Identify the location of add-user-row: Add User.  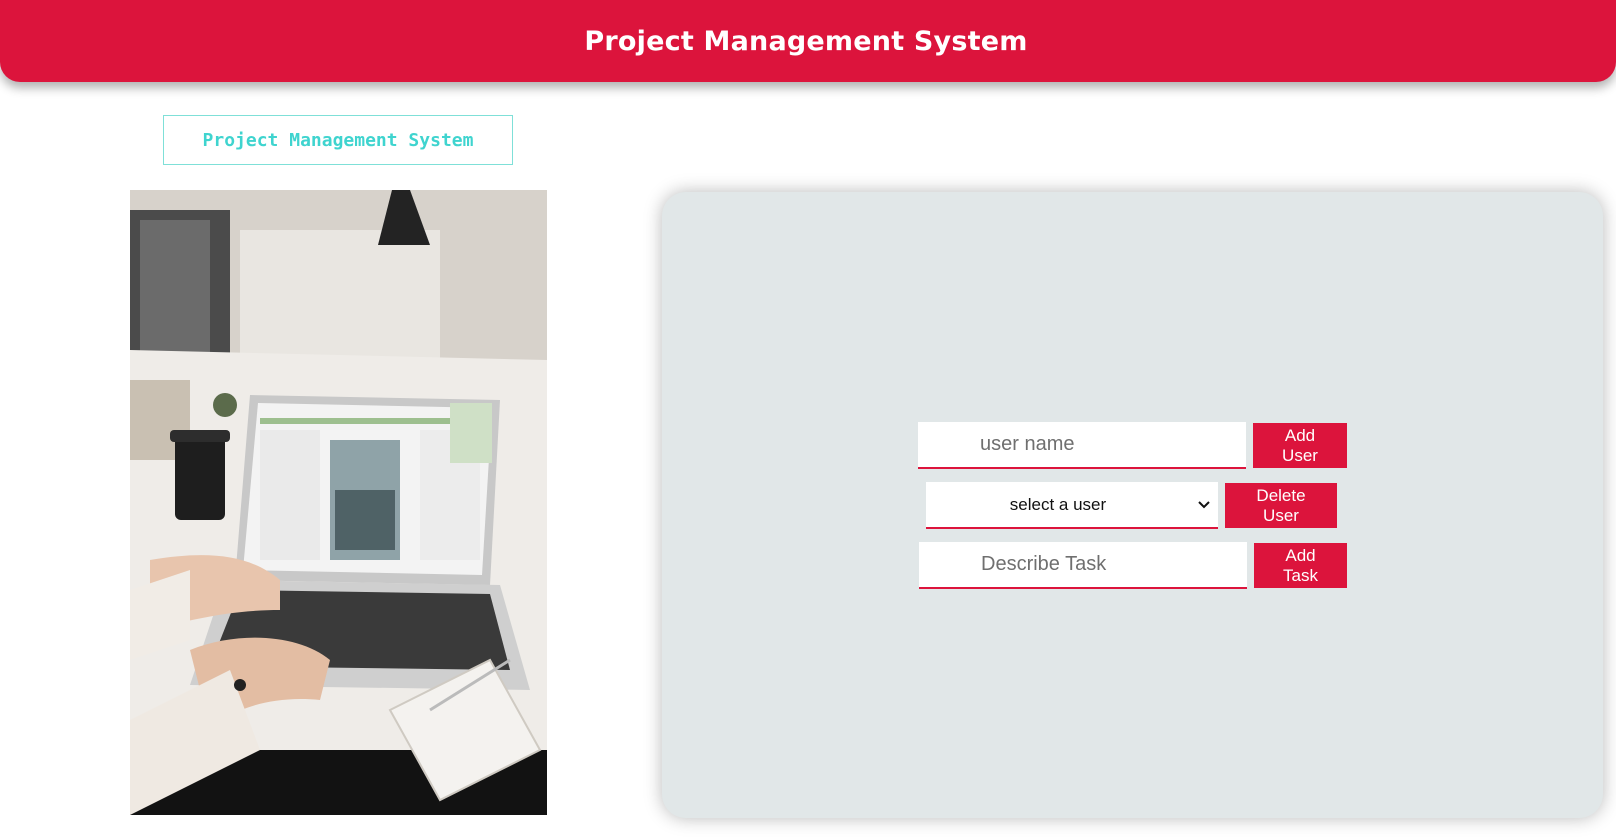
(1132, 445).